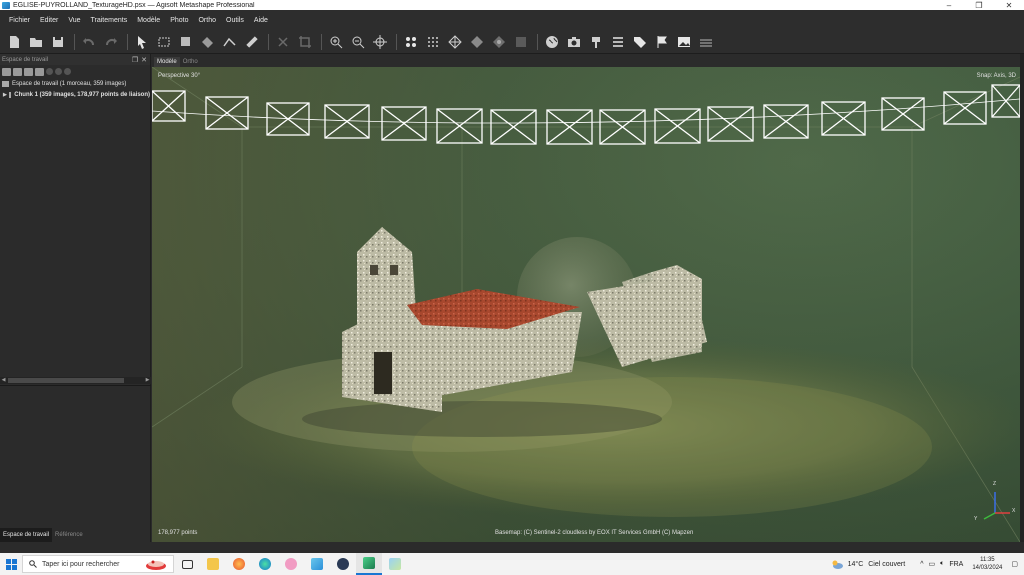 The height and width of the screenshot is (575, 1024). What do you see at coordinates (109, 20) in the screenshot?
I see `menu-traitements: Traitements` at bounding box center [109, 20].